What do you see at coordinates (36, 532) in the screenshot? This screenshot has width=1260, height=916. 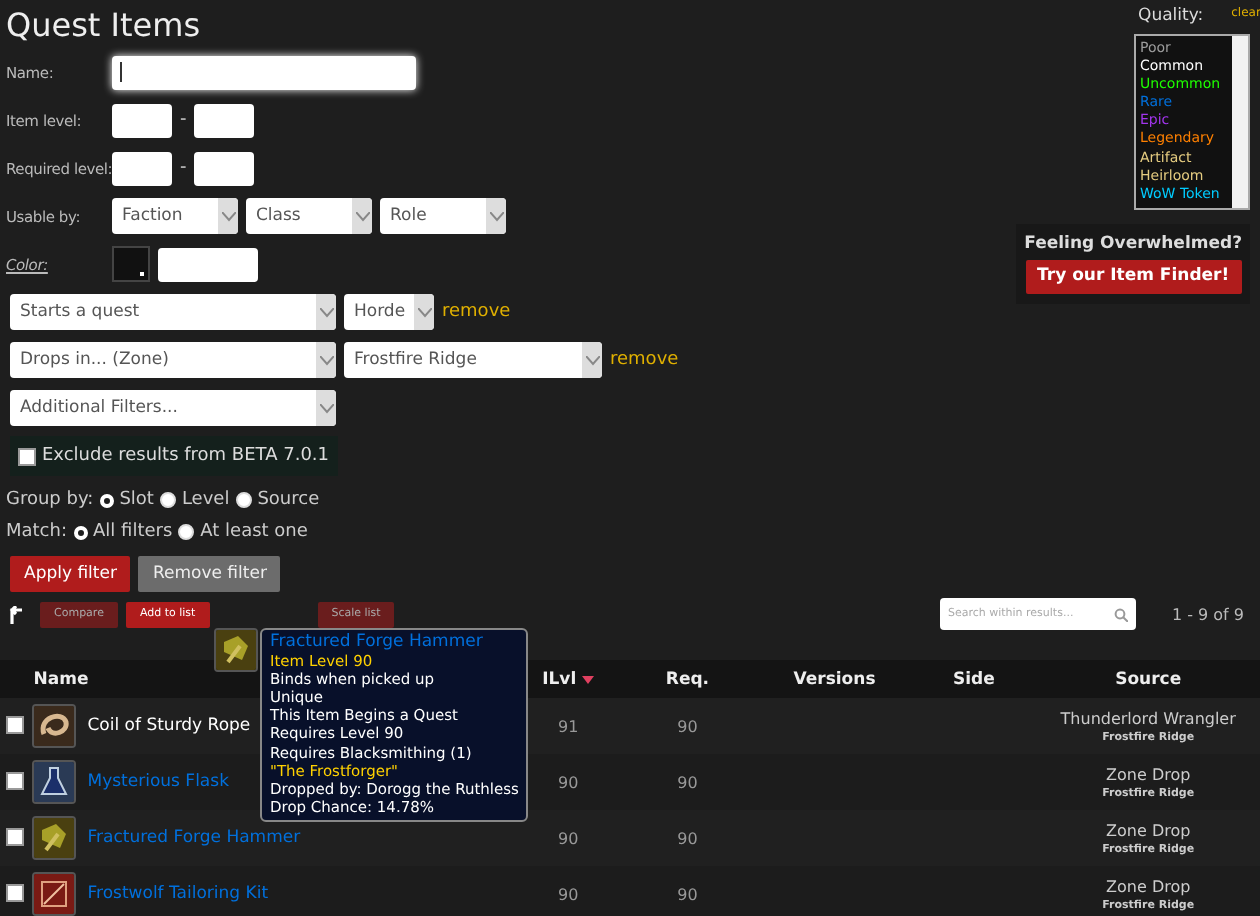 I see `field-label: Match:` at bounding box center [36, 532].